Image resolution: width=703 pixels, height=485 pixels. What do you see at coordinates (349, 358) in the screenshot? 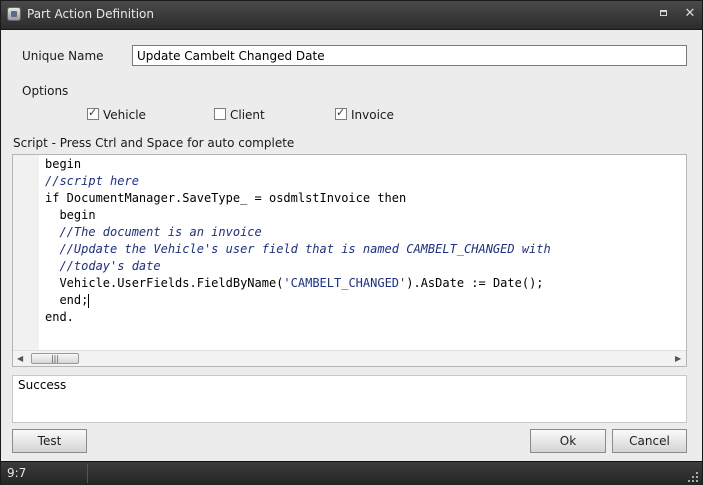
I see `horizontal-scrollbar: ◀ ||| ▶` at bounding box center [349, 358].